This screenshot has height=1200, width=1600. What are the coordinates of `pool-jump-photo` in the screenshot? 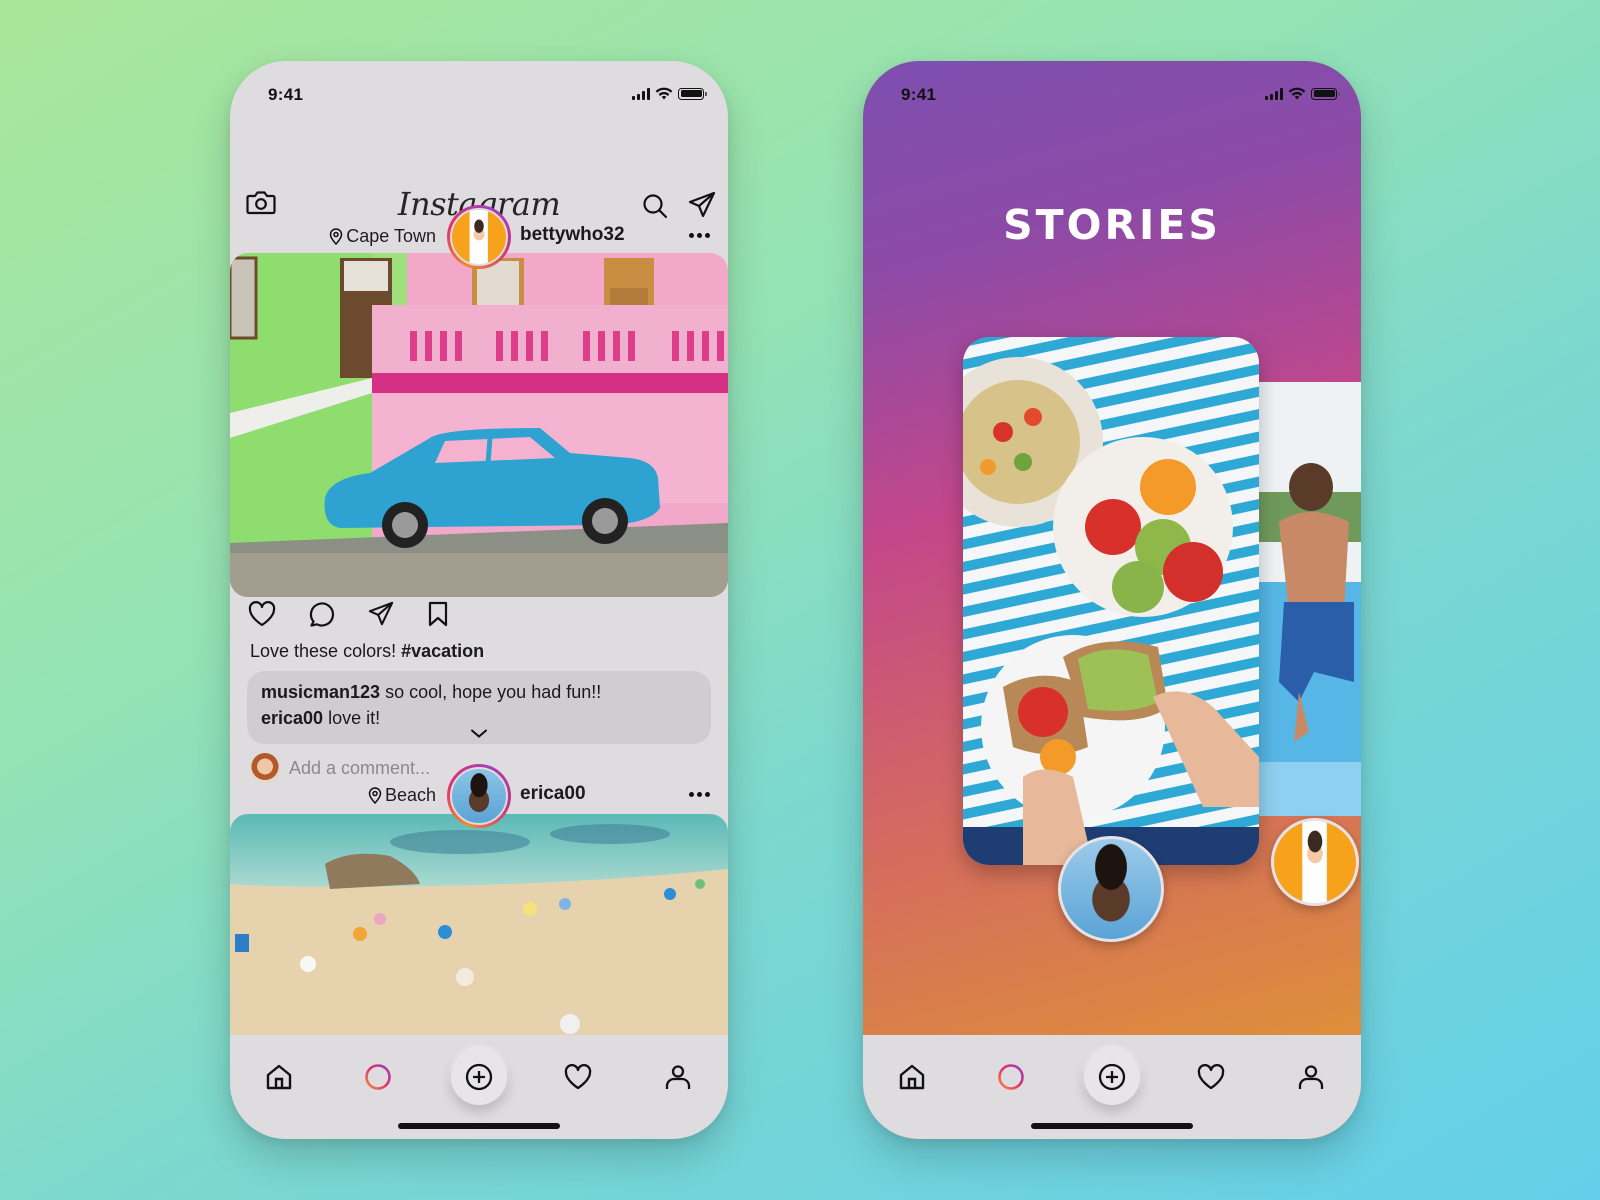 It's located at (1310, 599).